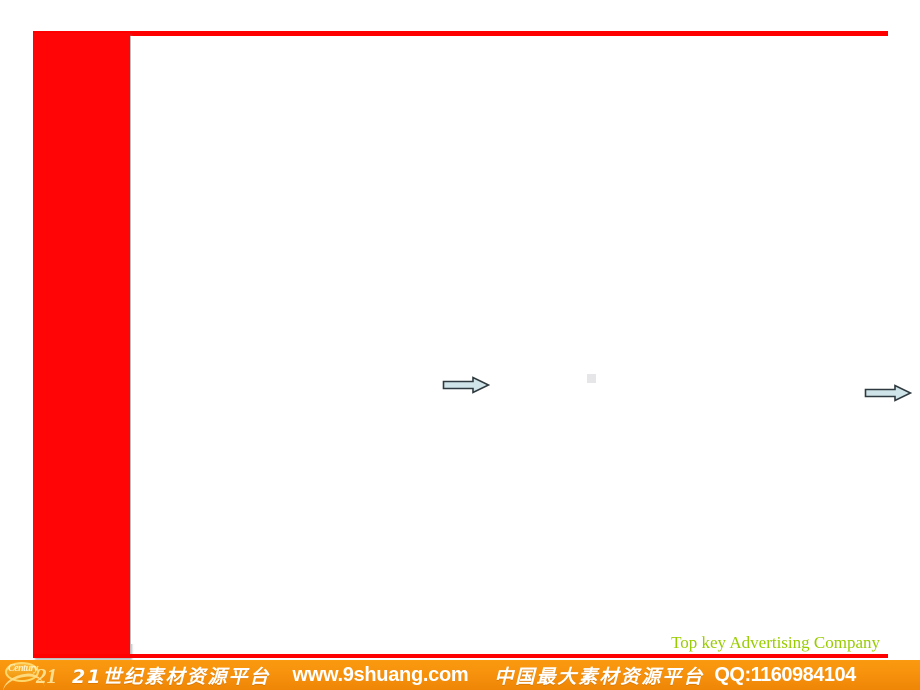 The image size is (920, 690). What do you see at coordinates (46, 676) in the screenshot?
I see `logo-numeral: 21` at bounding box center [46, 676].